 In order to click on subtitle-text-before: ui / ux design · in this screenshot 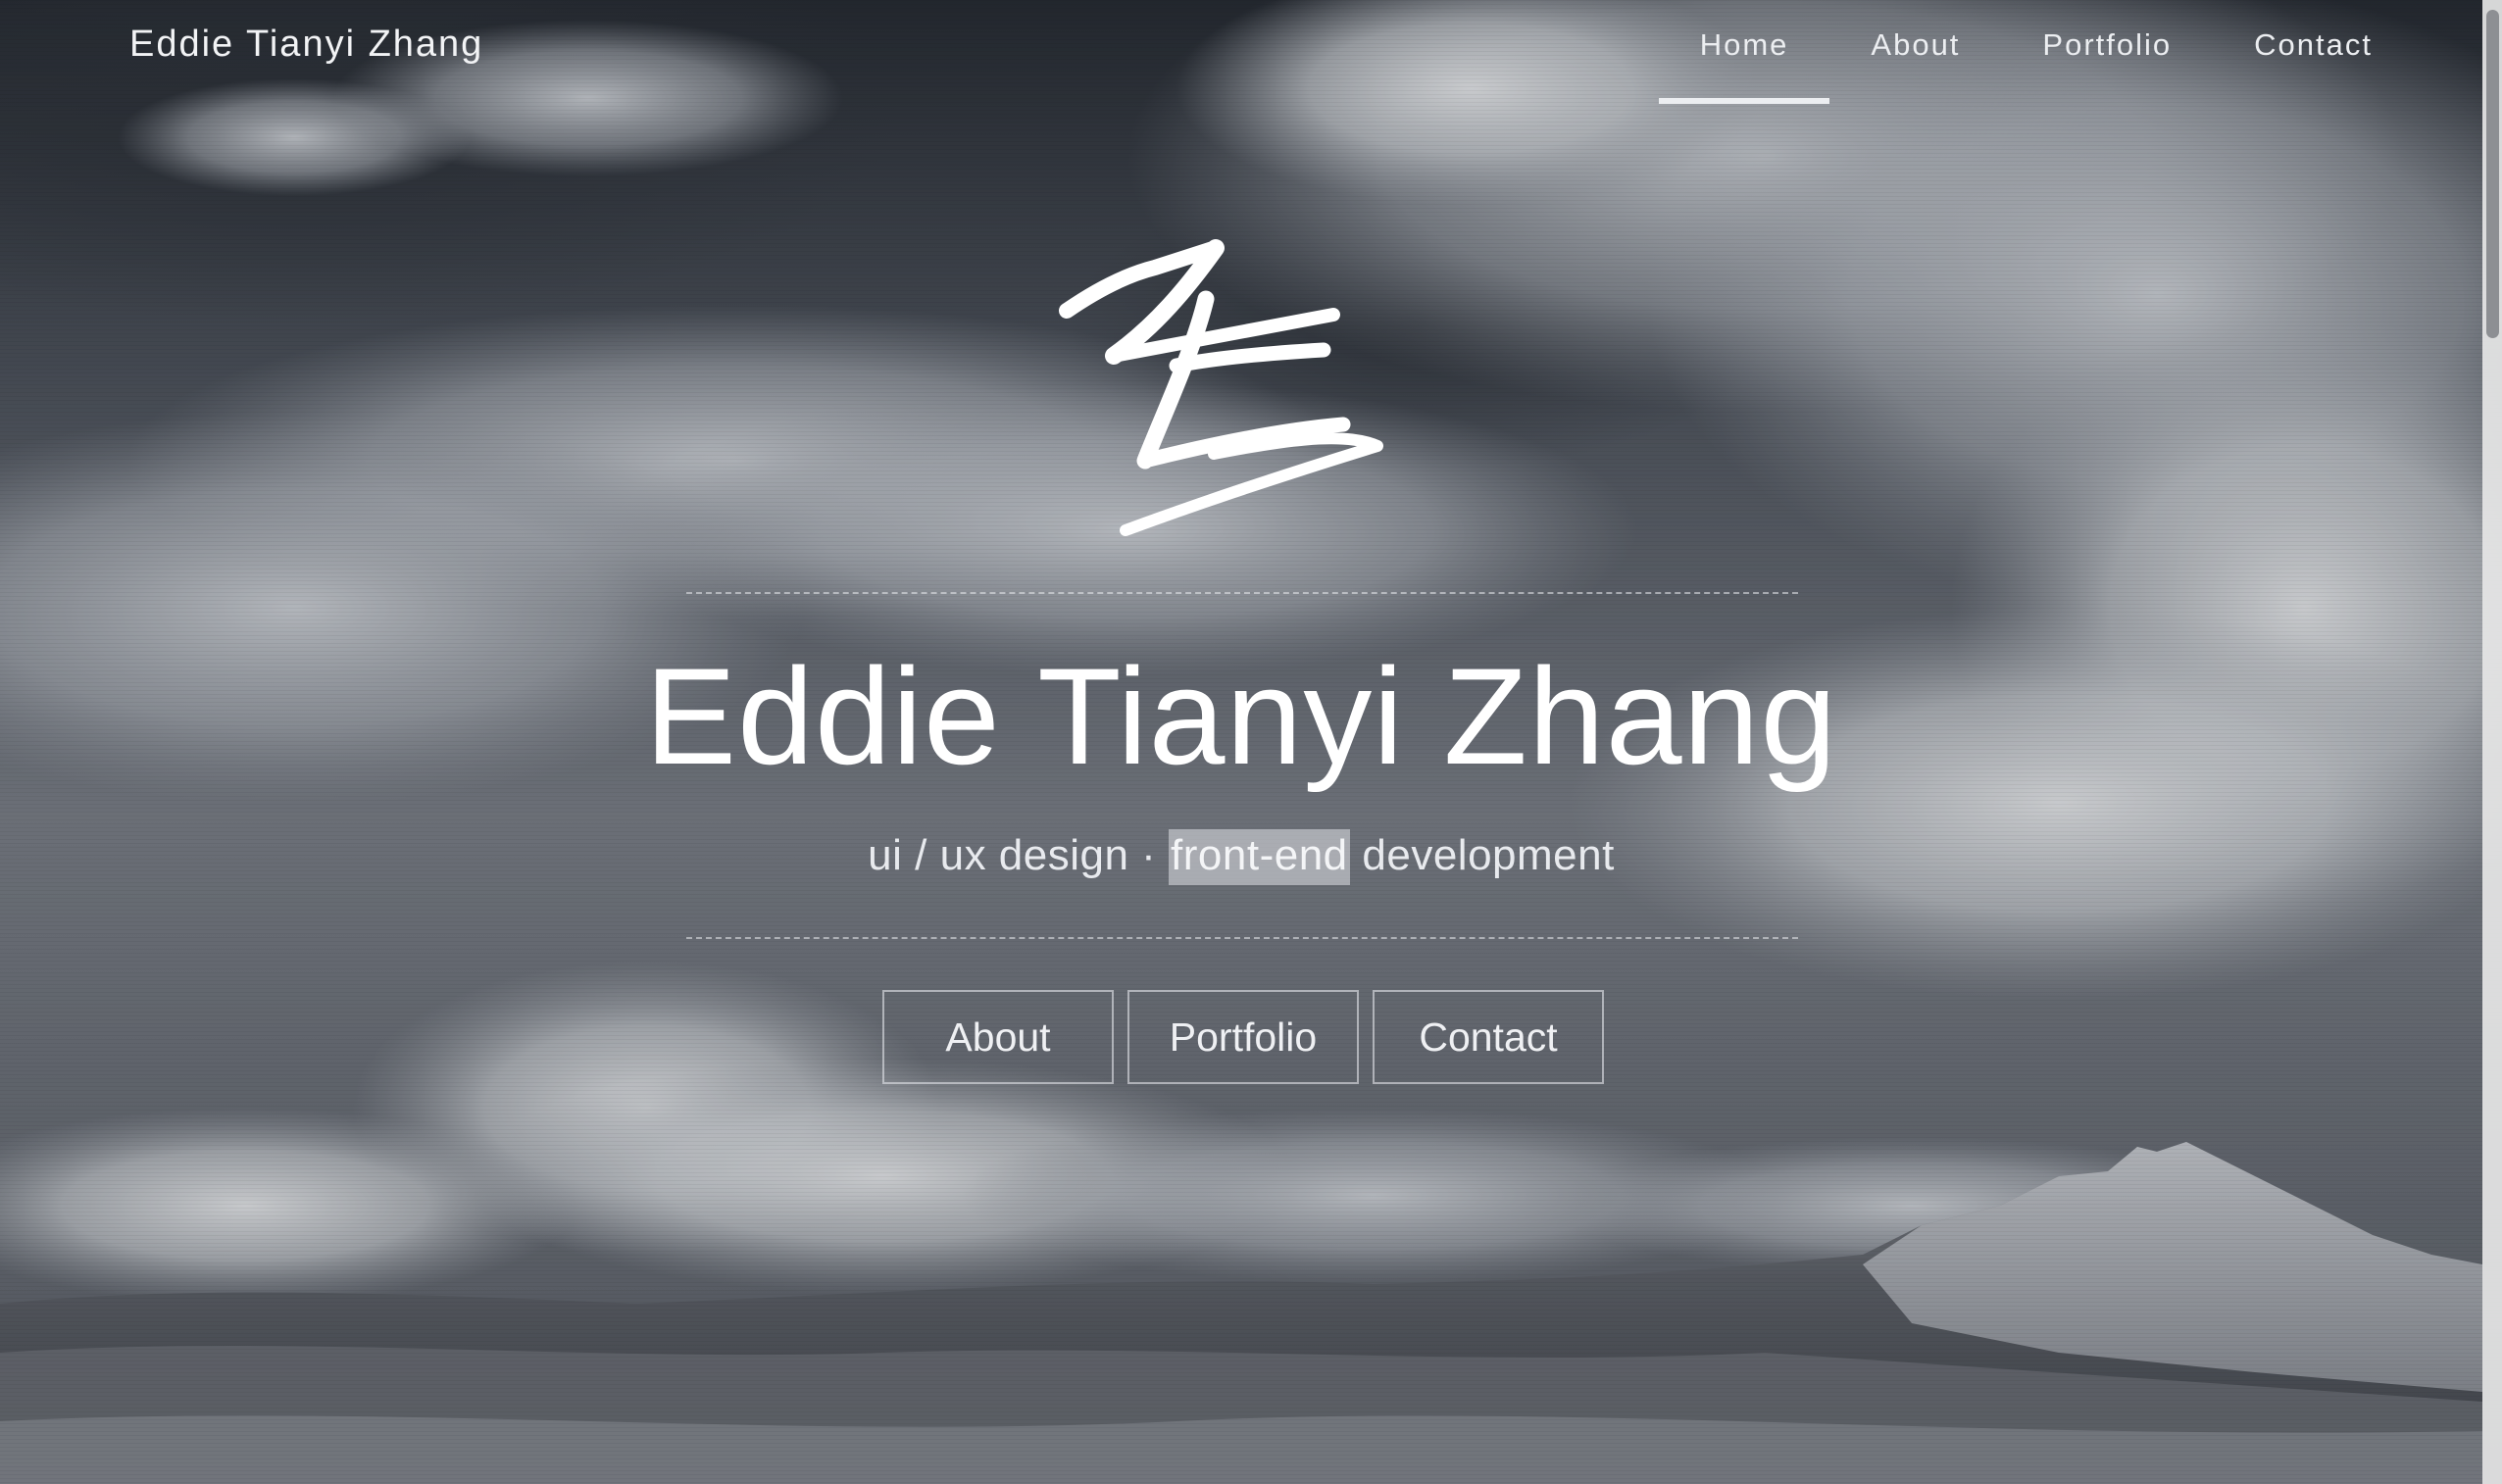, I will do `click(1019, 855)`.